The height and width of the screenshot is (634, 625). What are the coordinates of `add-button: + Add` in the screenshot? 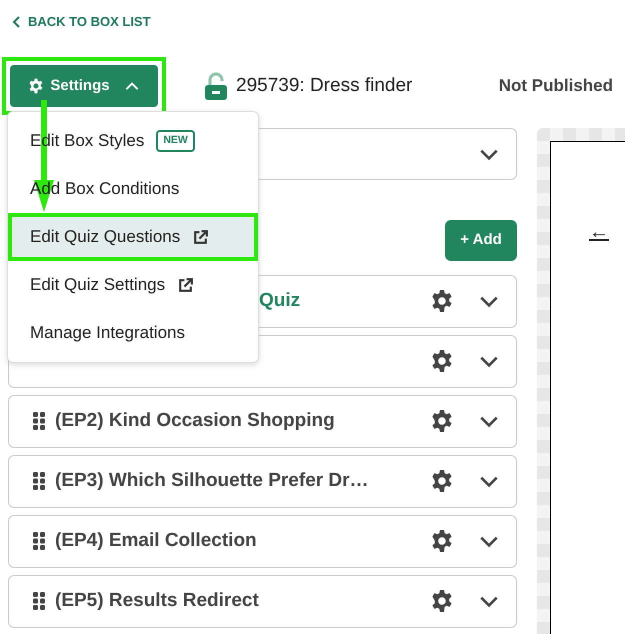 It's located at (481, 240).